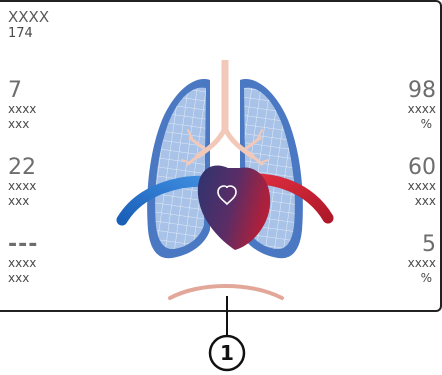 The image size is (442, 375). Describe the element at coordinates (422, 90) in the screenshot. I see `right-param-1-value: 98` at that location.